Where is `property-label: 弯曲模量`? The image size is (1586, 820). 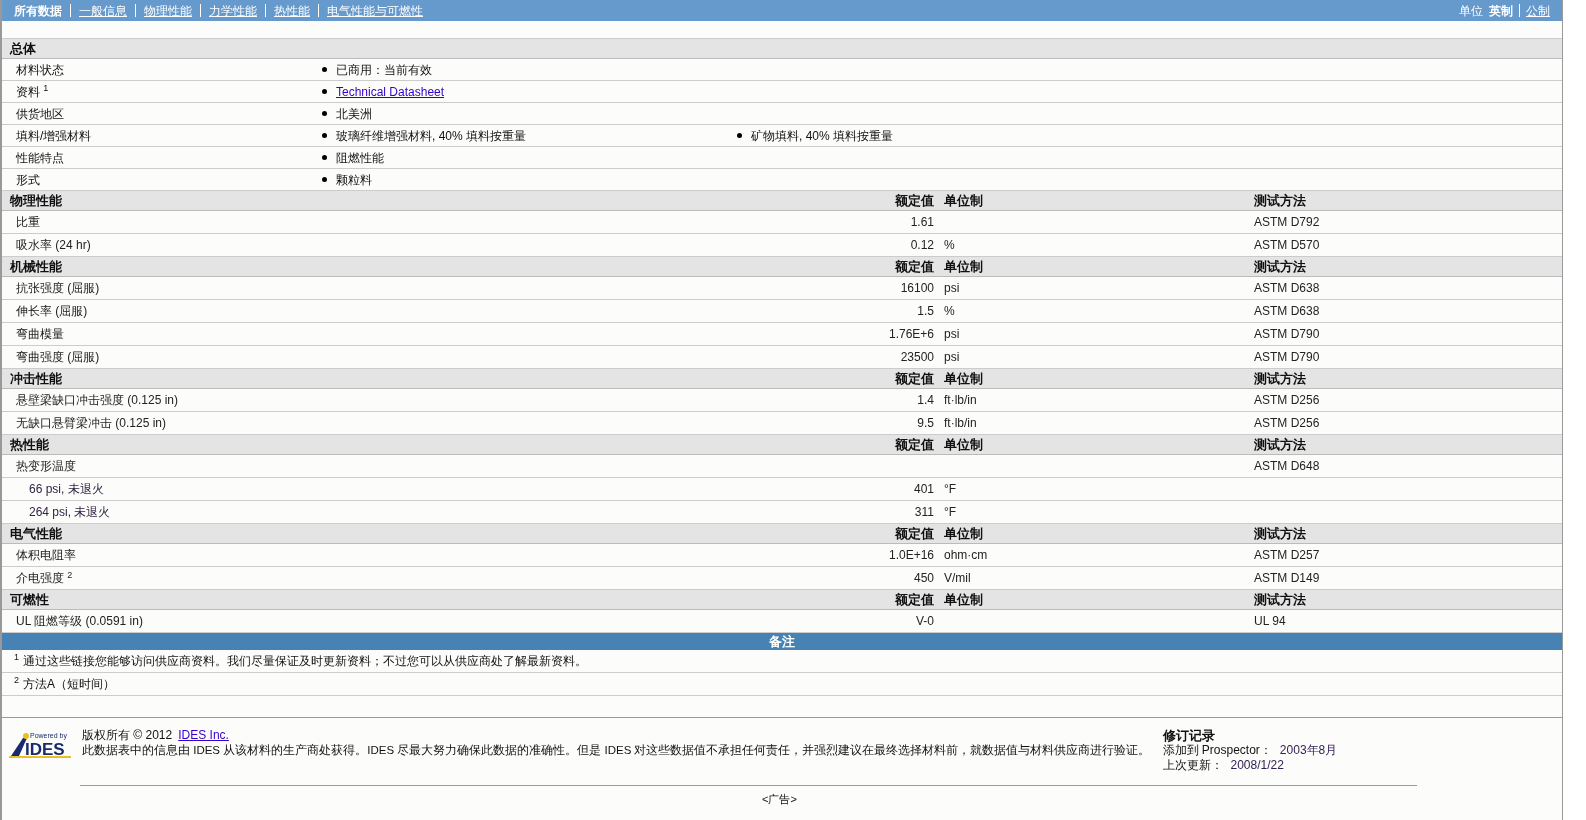 property-label: 弯曲模量 is located at coordinates (40, 334).